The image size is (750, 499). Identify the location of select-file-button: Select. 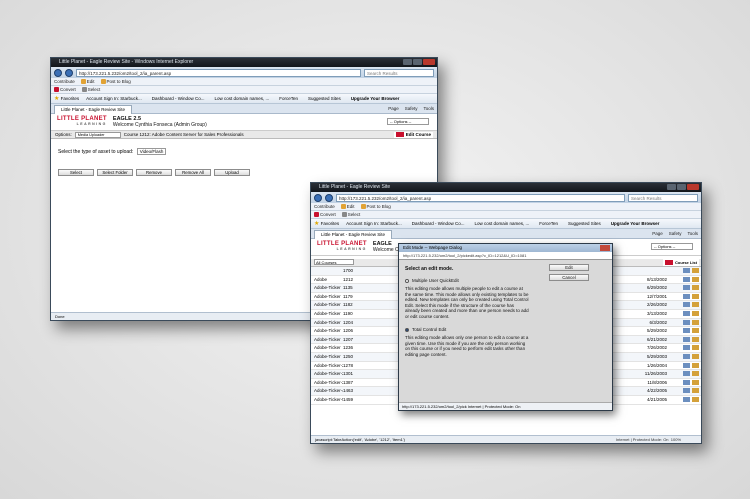
(76, 172).